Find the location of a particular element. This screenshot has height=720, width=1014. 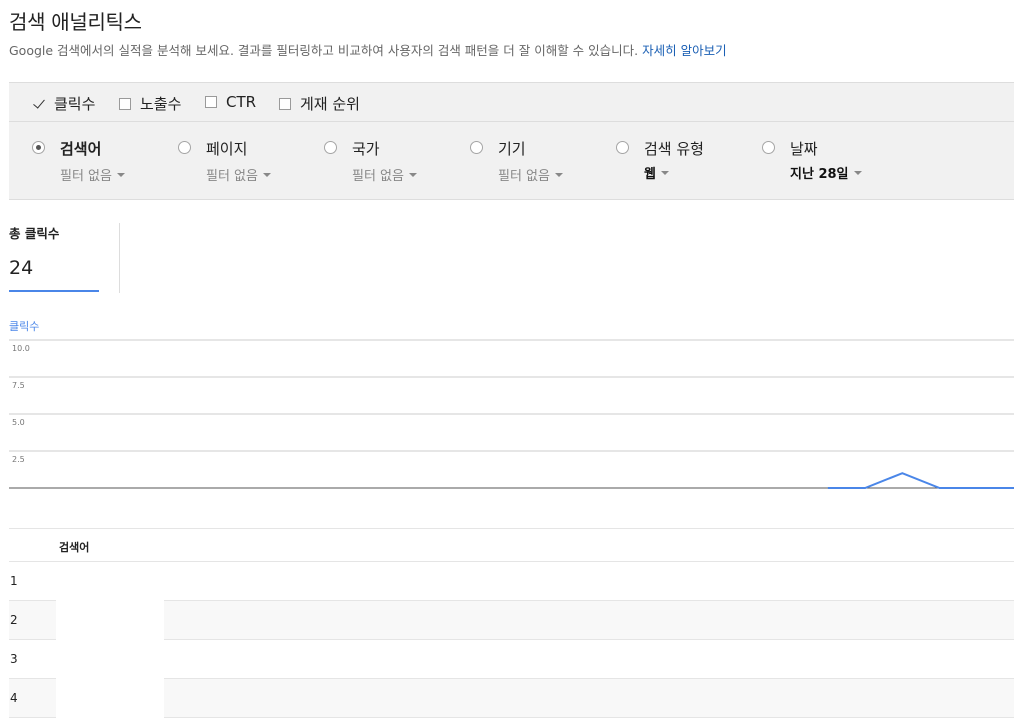

table-row: 1 is located at coordinates (511, 581).